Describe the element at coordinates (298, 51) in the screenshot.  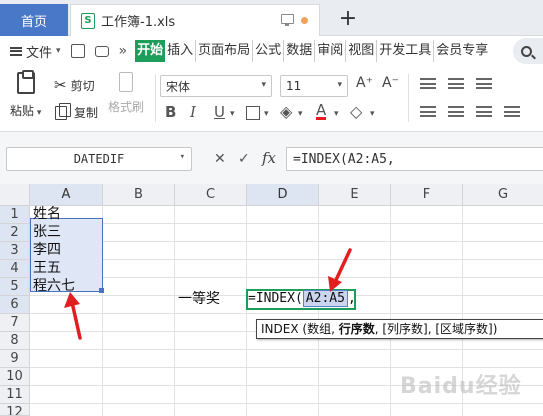
I see `tab-data: 数据` at that location.